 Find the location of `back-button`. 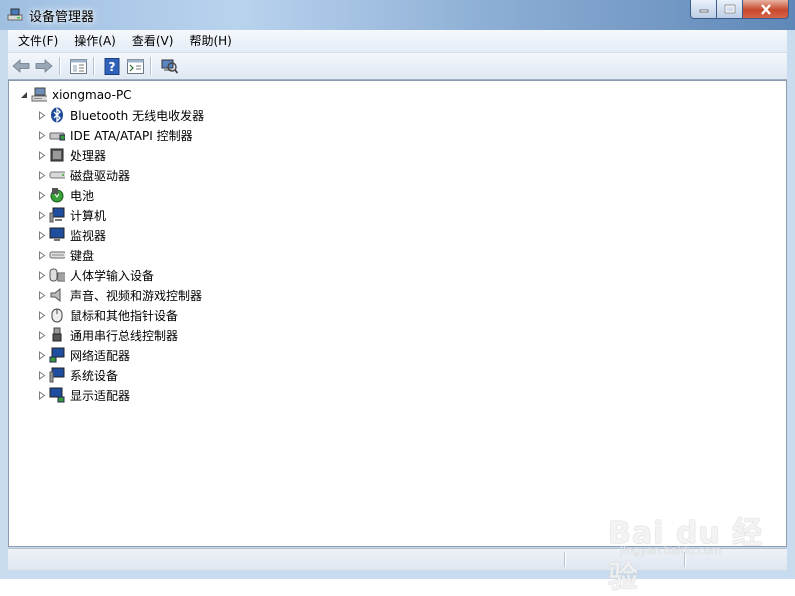

back-button is located at coordinates (21, 66).